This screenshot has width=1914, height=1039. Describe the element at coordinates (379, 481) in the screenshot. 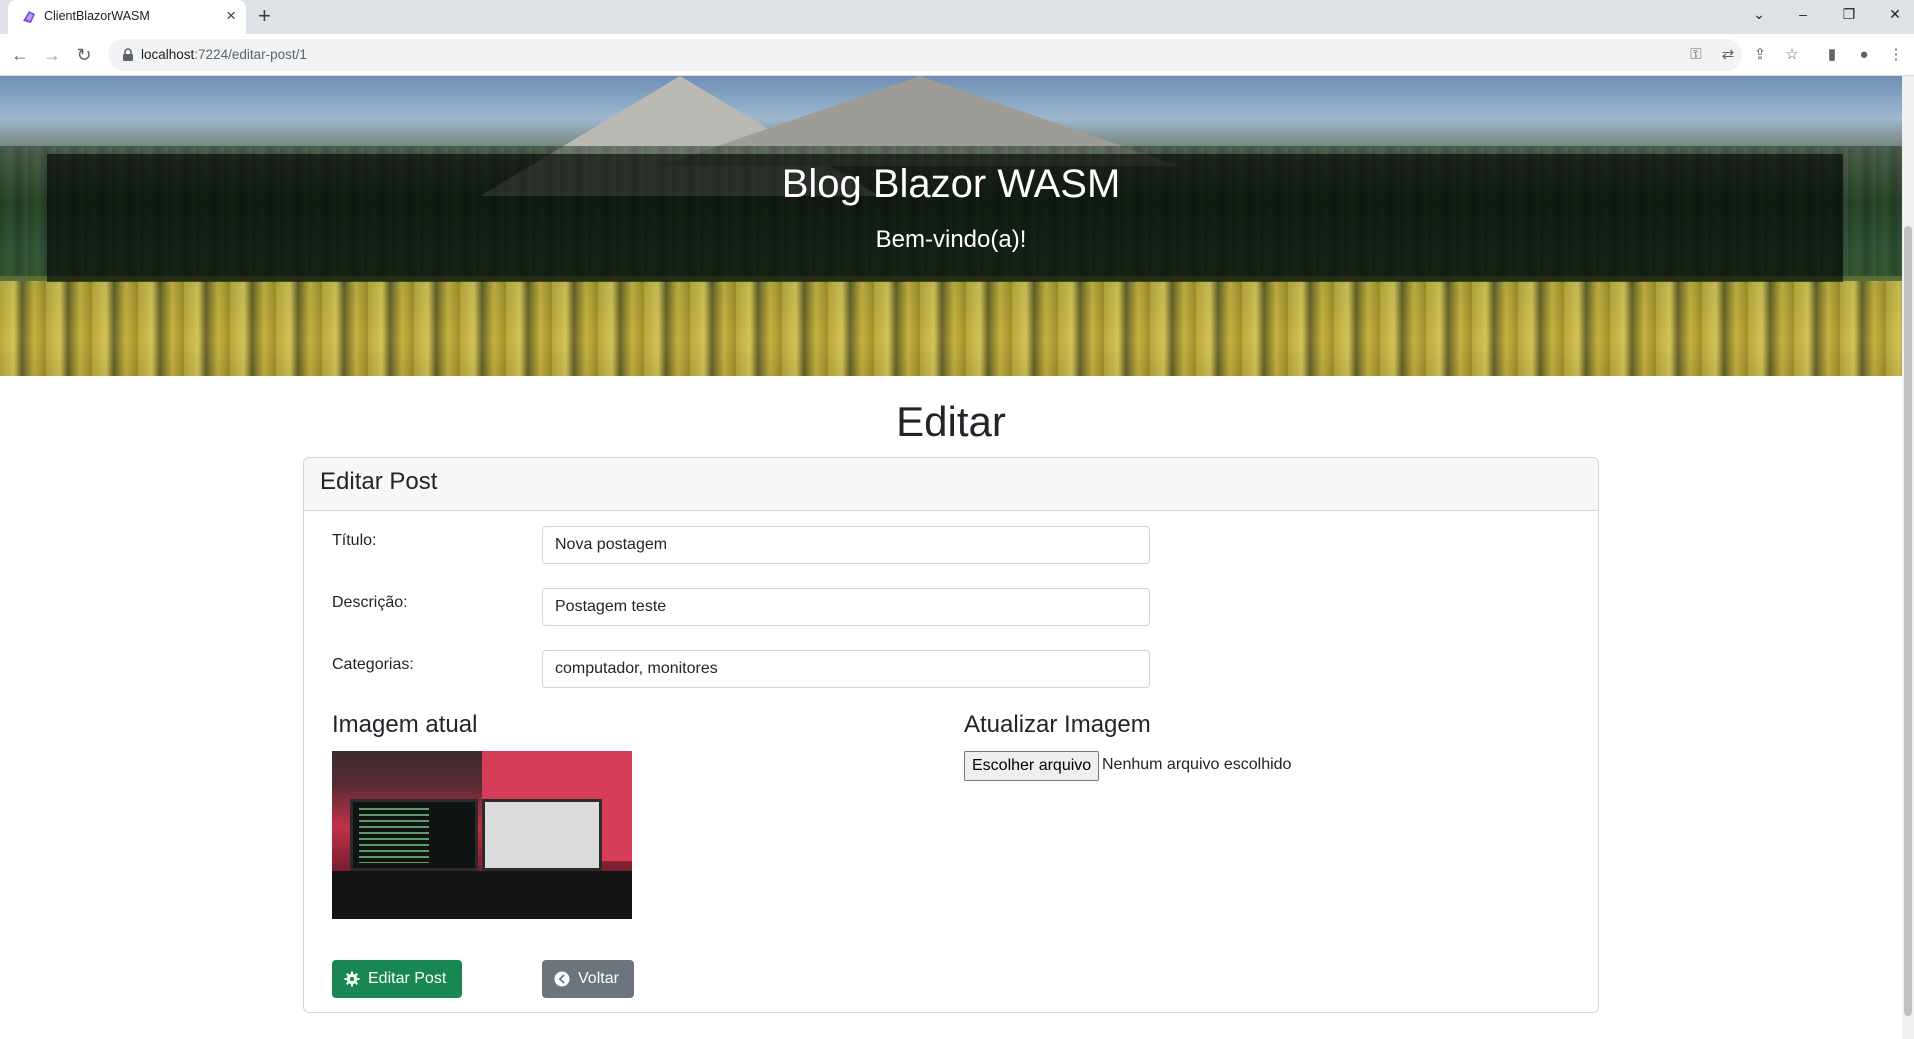

I see `card-title: Editar Post` at that location.